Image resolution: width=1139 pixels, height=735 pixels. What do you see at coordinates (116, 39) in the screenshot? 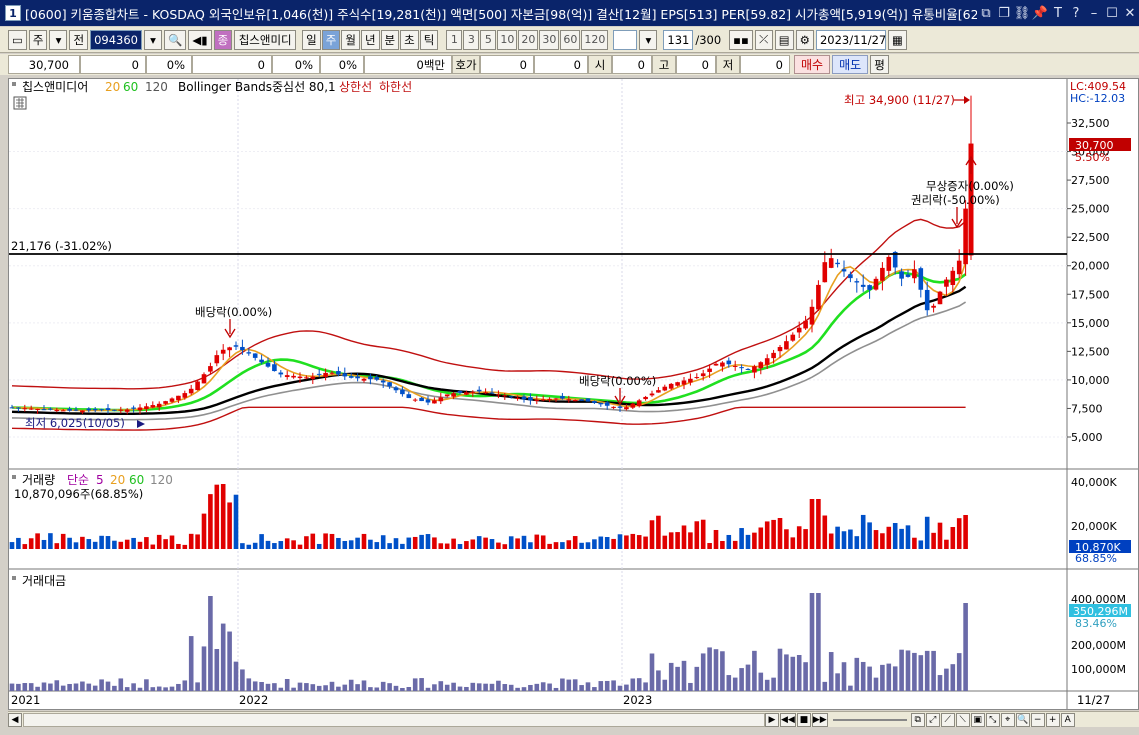
I see `stock-code-input: 094360` at bounding box center [116, 39].